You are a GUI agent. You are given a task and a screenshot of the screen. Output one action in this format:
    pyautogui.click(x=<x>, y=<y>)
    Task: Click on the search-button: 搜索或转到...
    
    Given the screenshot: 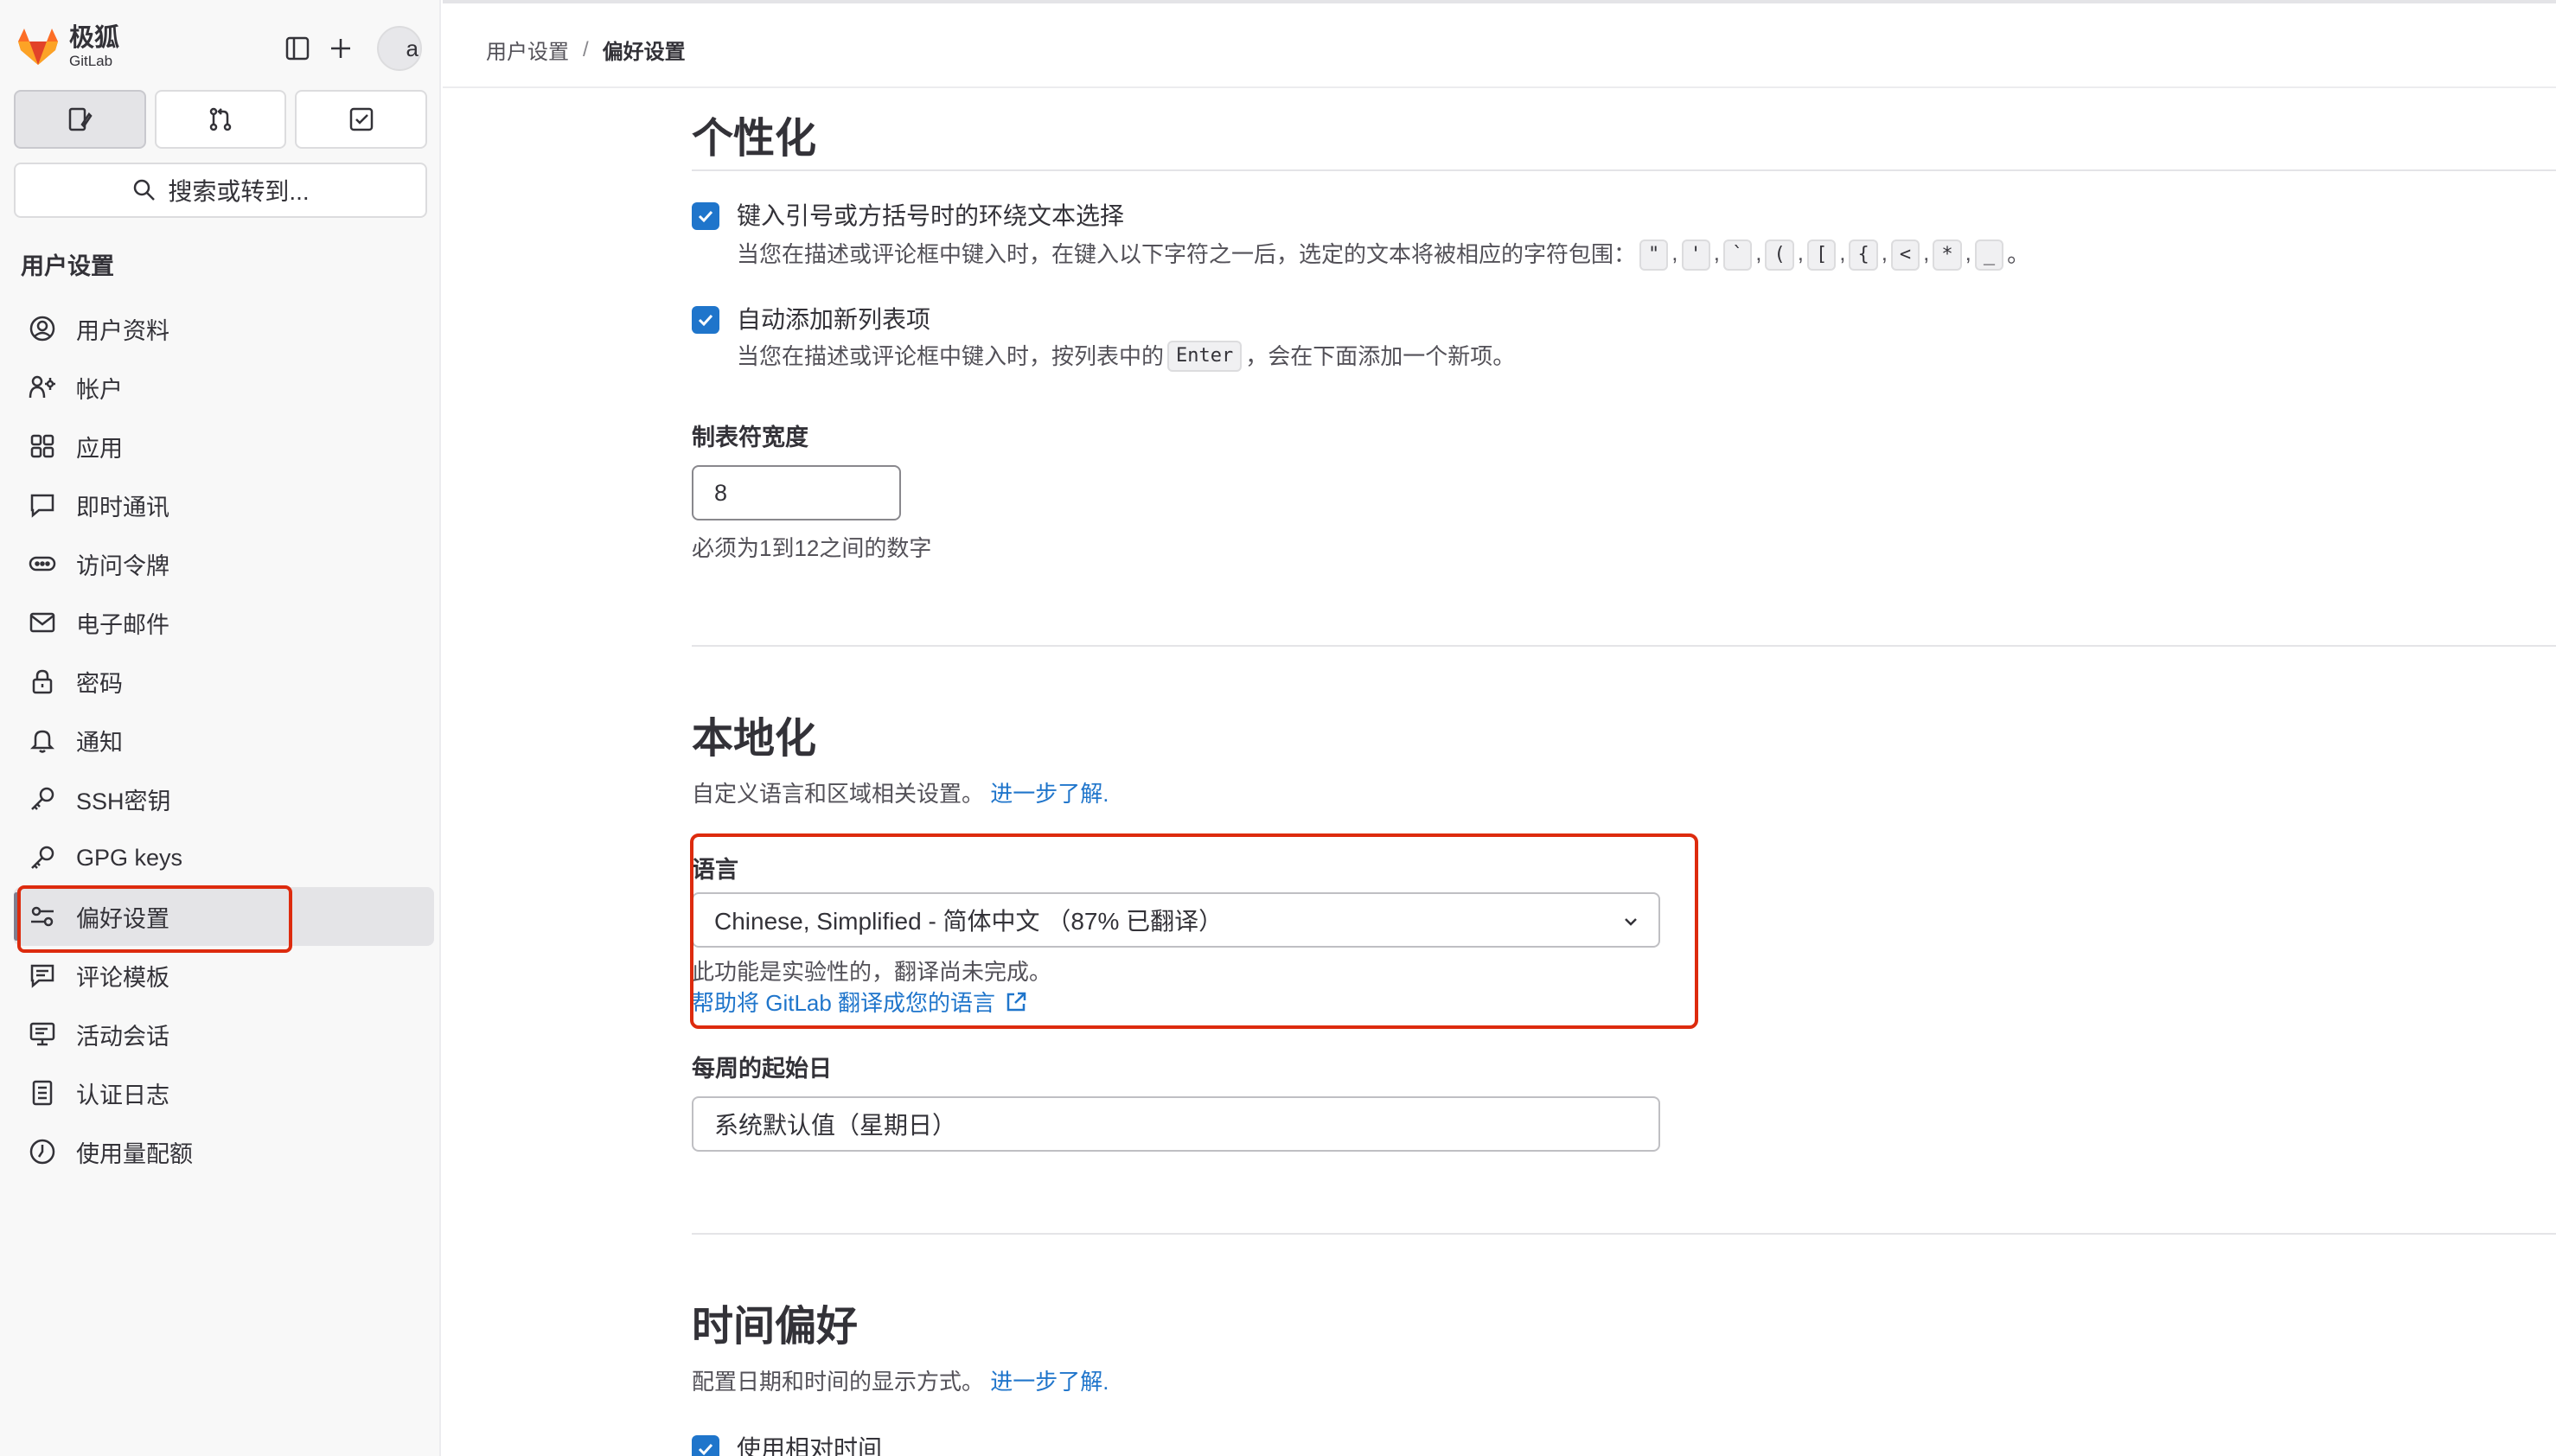 What is the action you would take?
    pyautogui.click(x=221, y=190)
    